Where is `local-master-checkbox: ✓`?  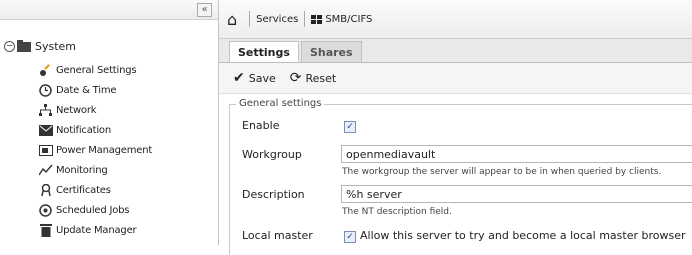
local-master-checkbox: ✓ is located at coordinates (350, 237).